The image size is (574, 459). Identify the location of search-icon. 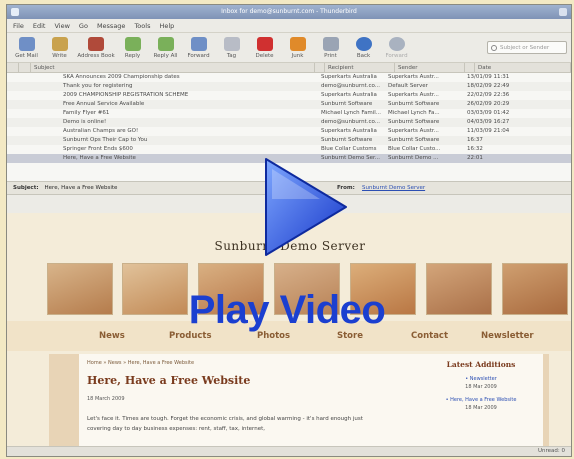
(494, 48).